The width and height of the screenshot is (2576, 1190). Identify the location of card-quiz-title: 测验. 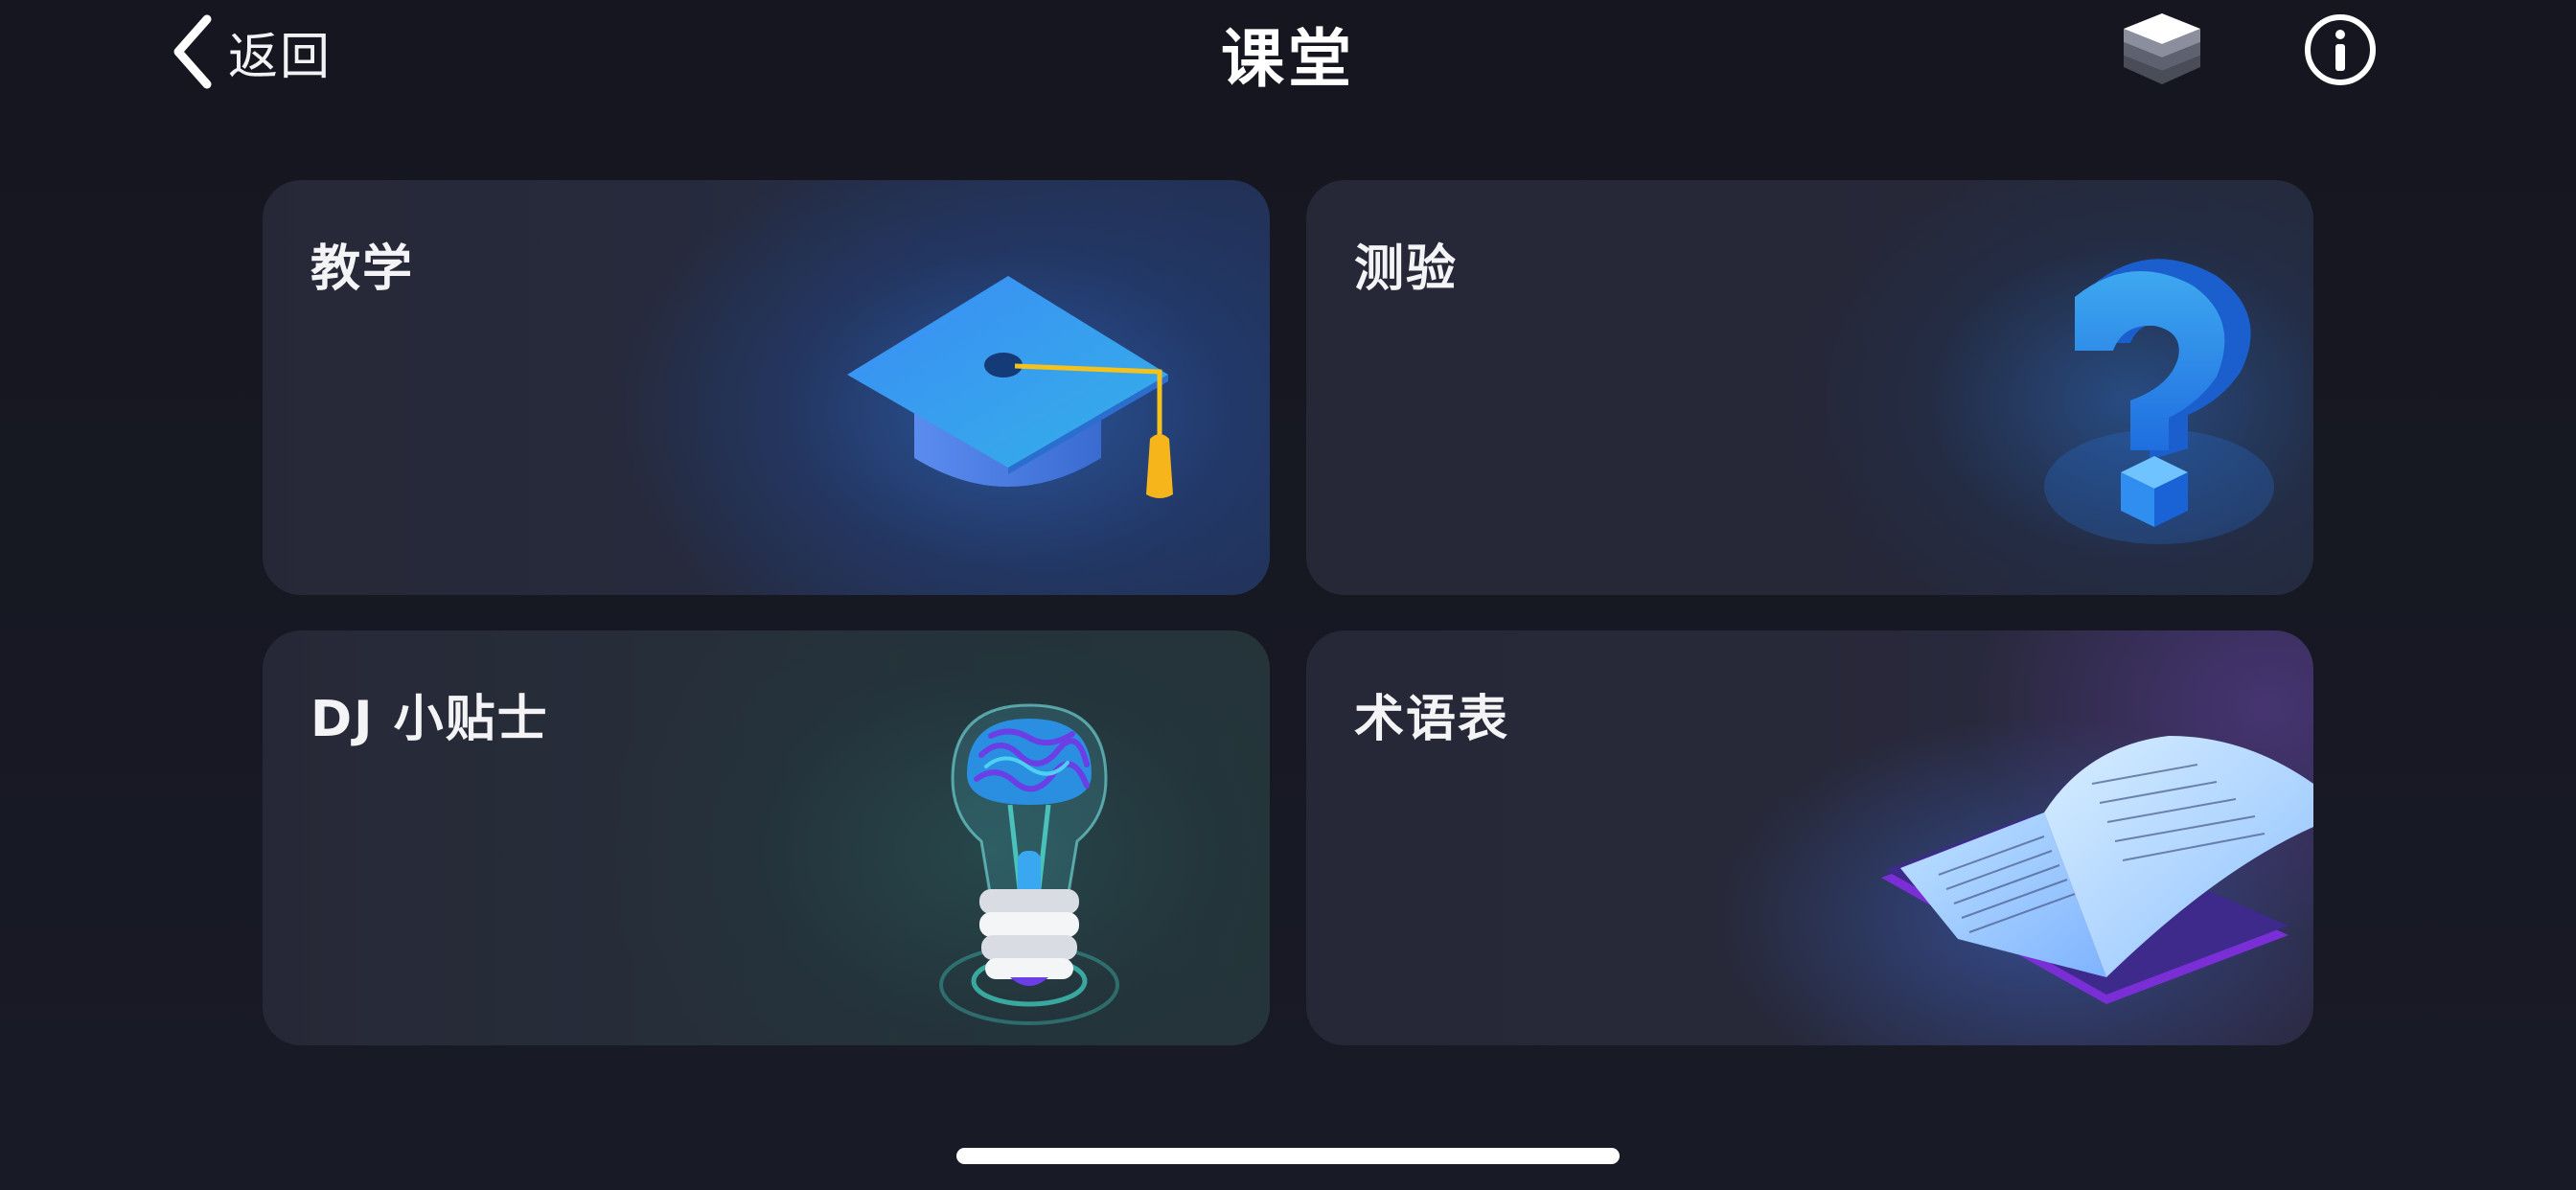
(1406, 269).